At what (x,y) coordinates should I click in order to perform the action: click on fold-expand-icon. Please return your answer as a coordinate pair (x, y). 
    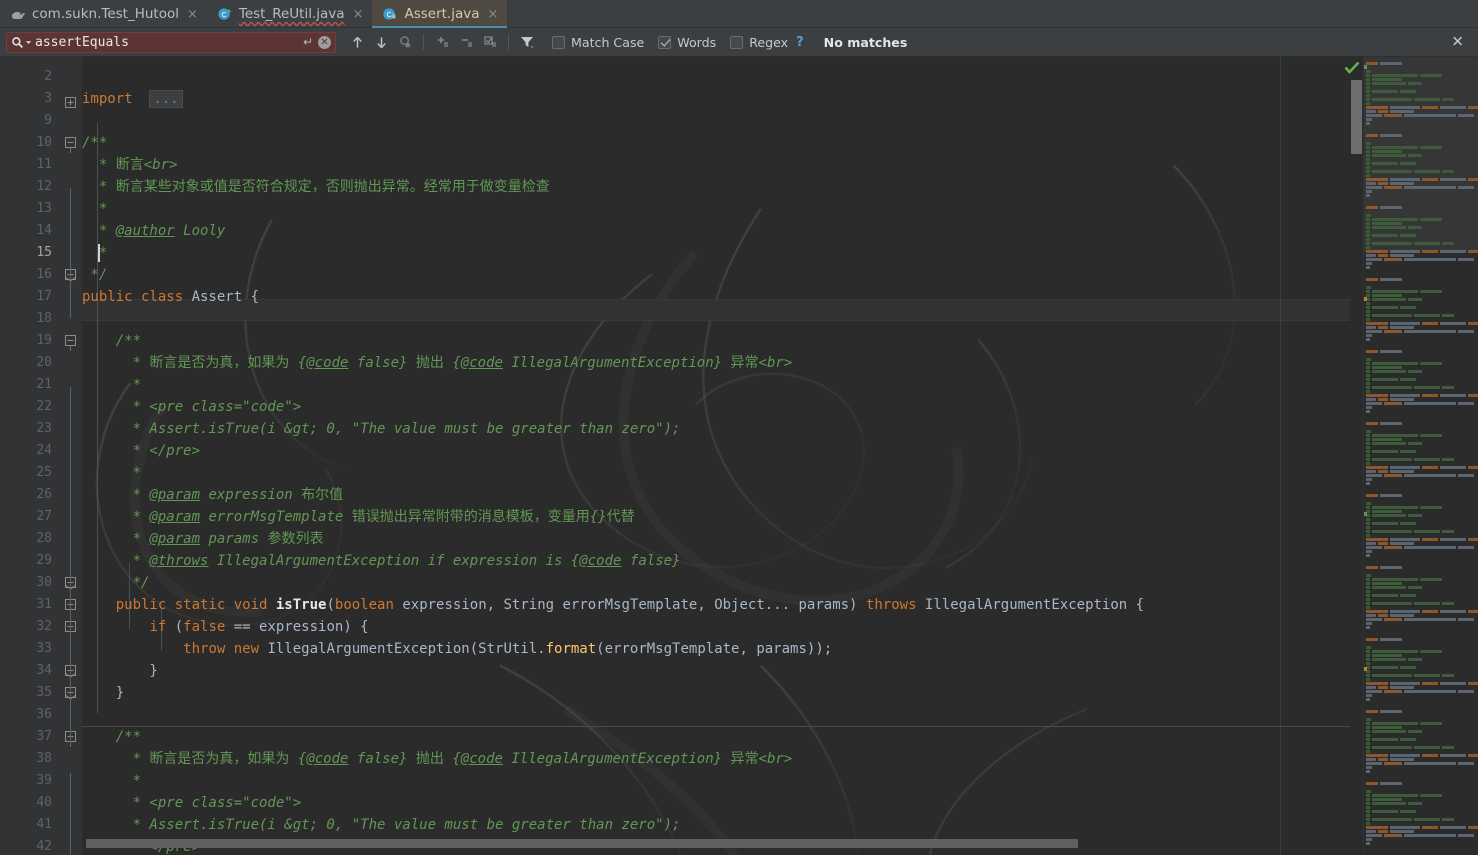
    Looking at the image, I should click on (70, 100).